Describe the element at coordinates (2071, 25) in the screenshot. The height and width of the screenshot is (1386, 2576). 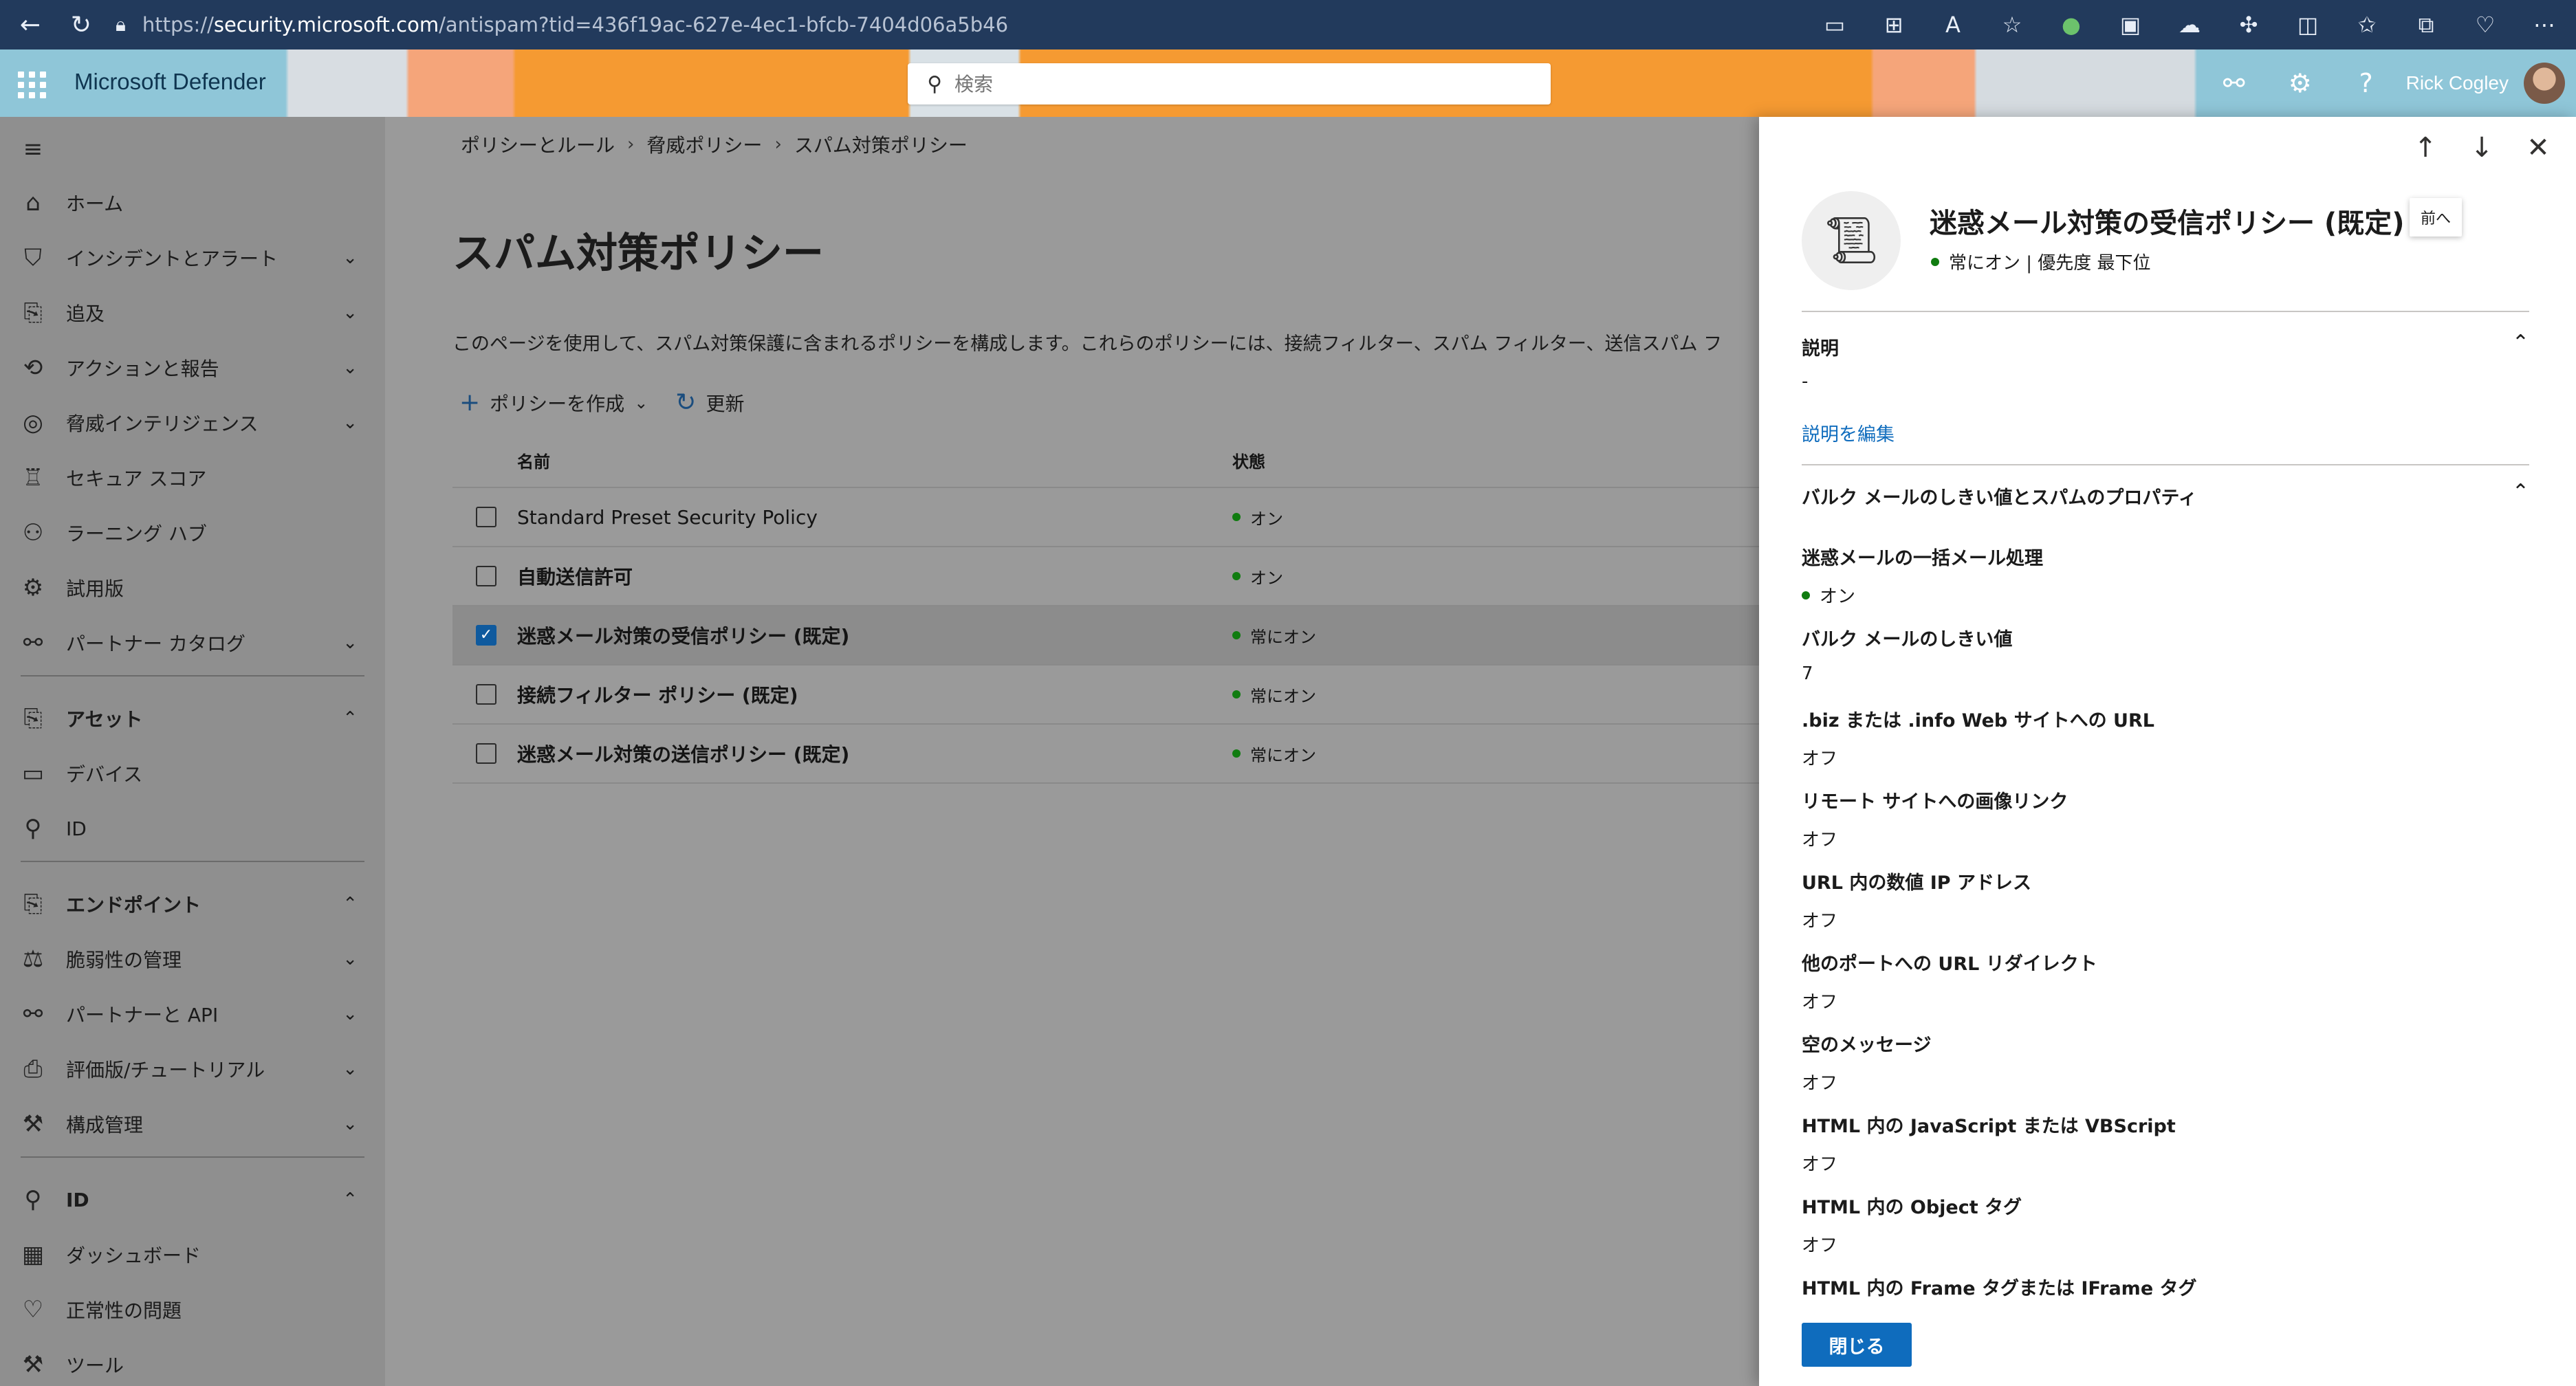
I see `extension-green-icon: ●` at that location.